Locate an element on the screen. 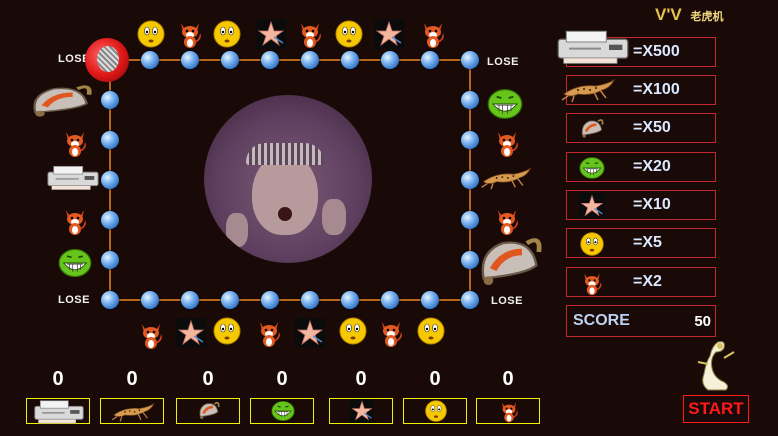  lose-label-top-right: LOSE is located at coordinates (503, 62).